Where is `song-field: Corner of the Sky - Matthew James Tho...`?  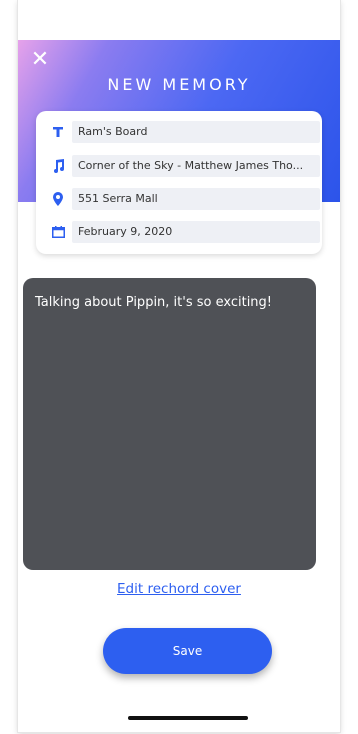
song-field: Corner of the Sky - Matthew James Tho... is located at coordinates (196, 166).